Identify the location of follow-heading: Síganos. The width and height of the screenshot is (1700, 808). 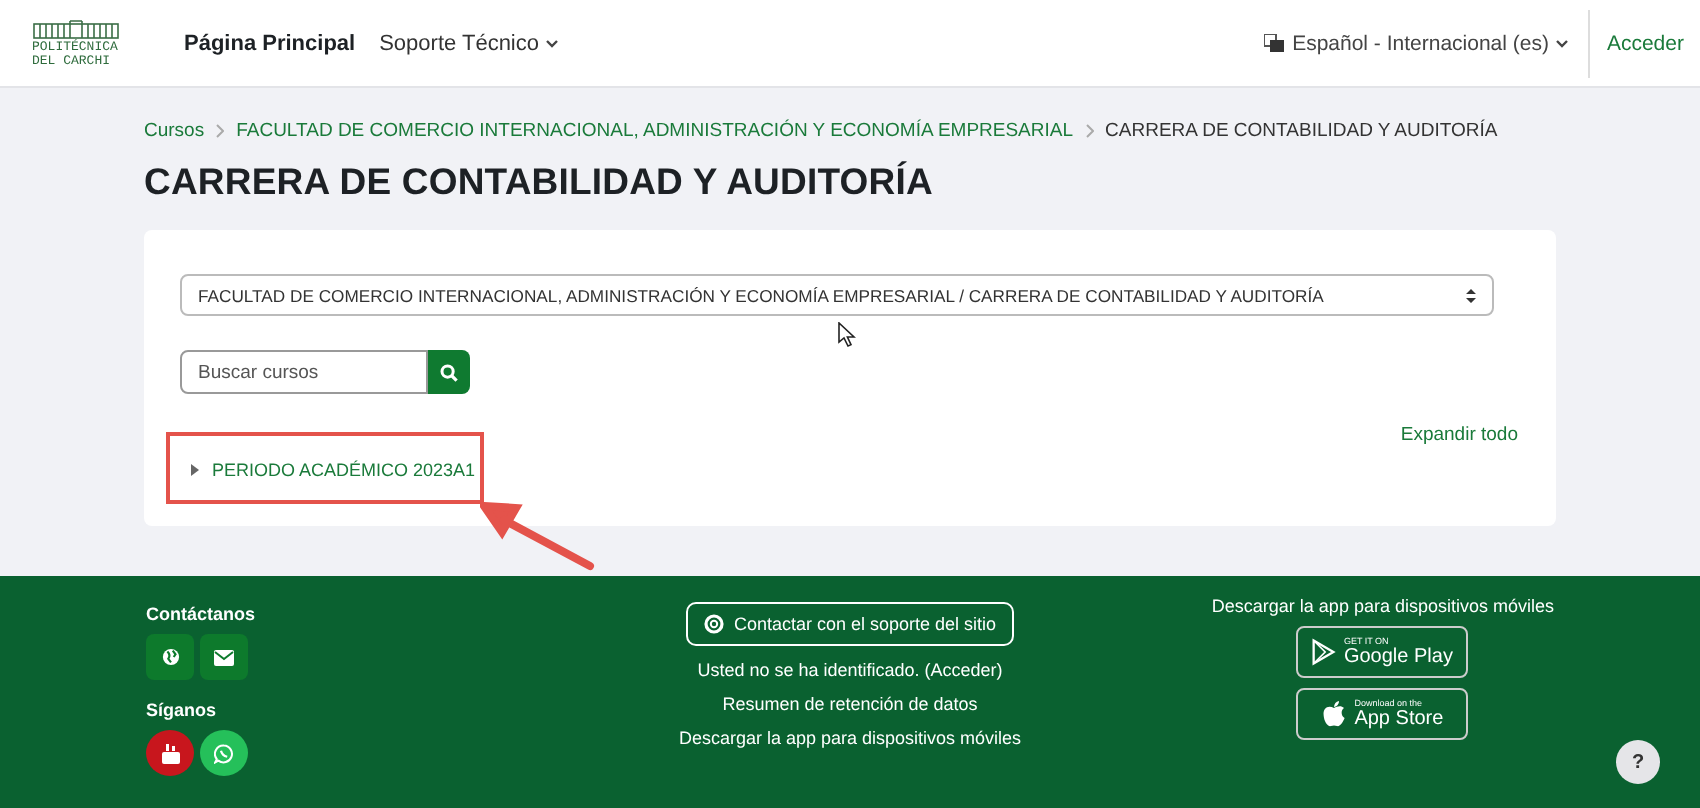
(182, 710).